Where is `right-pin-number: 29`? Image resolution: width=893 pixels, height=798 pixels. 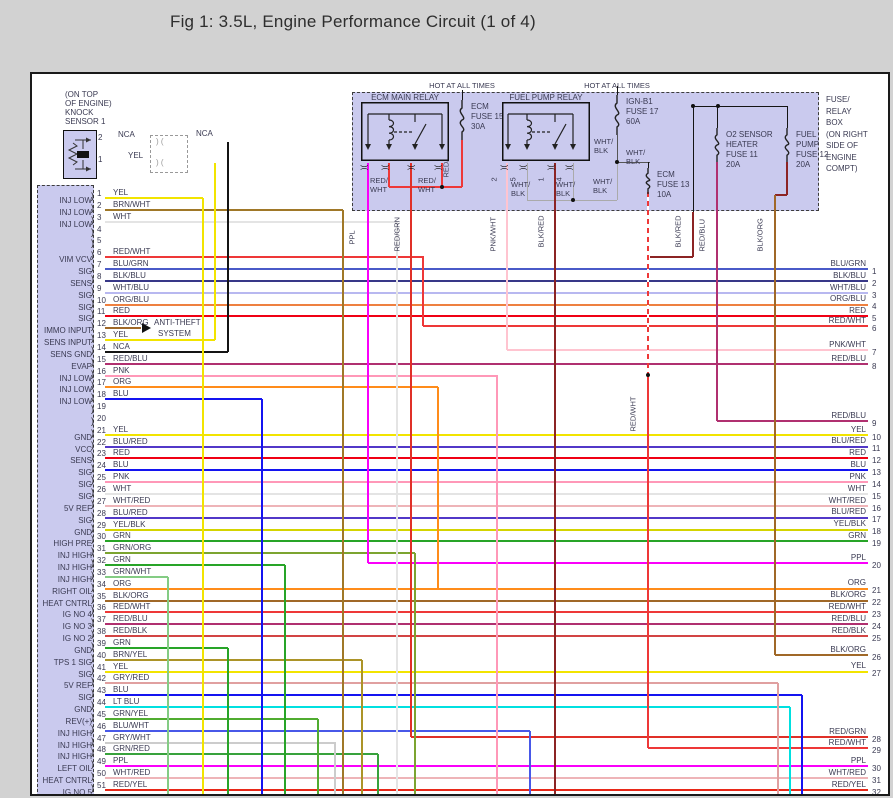 right-pin-number: 29 is located at coordinates (876, 750).